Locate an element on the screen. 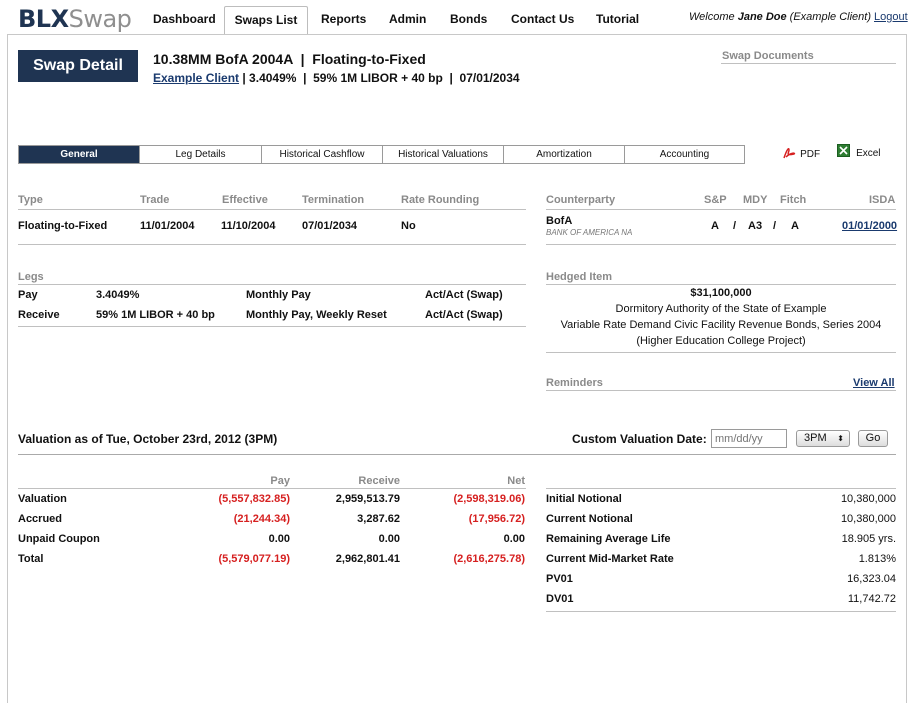  stat-value: 1.813% is located at coordinates (877, 559).